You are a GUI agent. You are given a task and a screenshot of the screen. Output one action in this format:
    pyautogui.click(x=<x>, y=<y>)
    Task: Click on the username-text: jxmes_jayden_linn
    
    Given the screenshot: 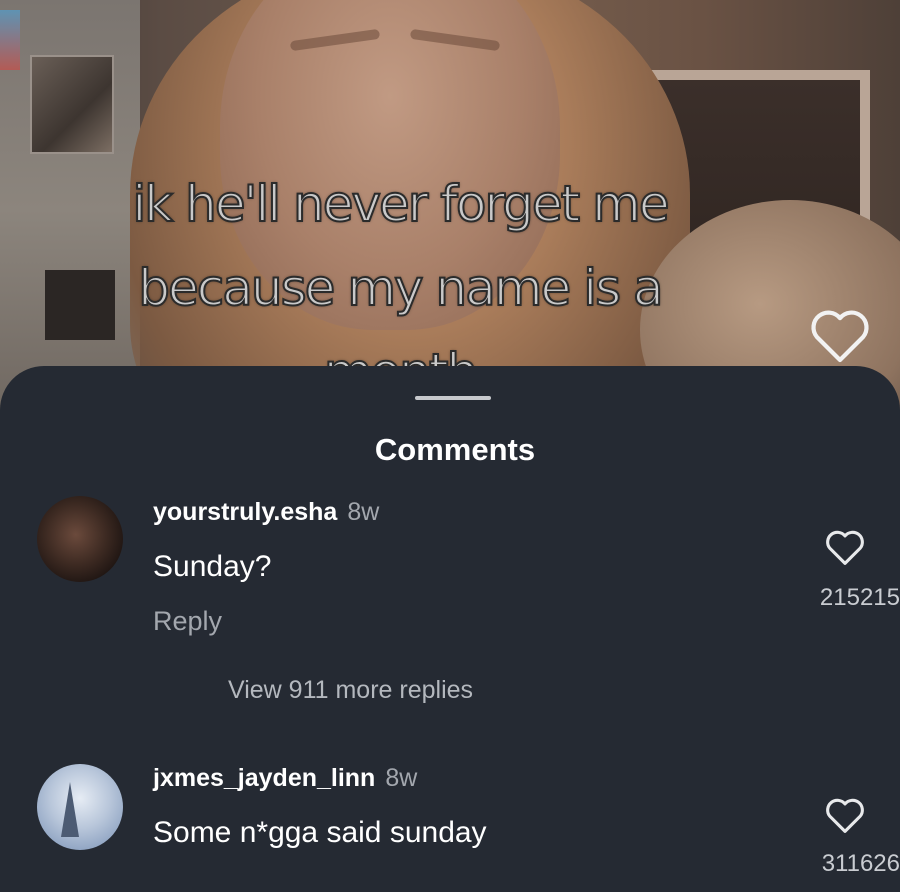 What is the action you would take?
    pyautogui.click(x=264, y=778)
    